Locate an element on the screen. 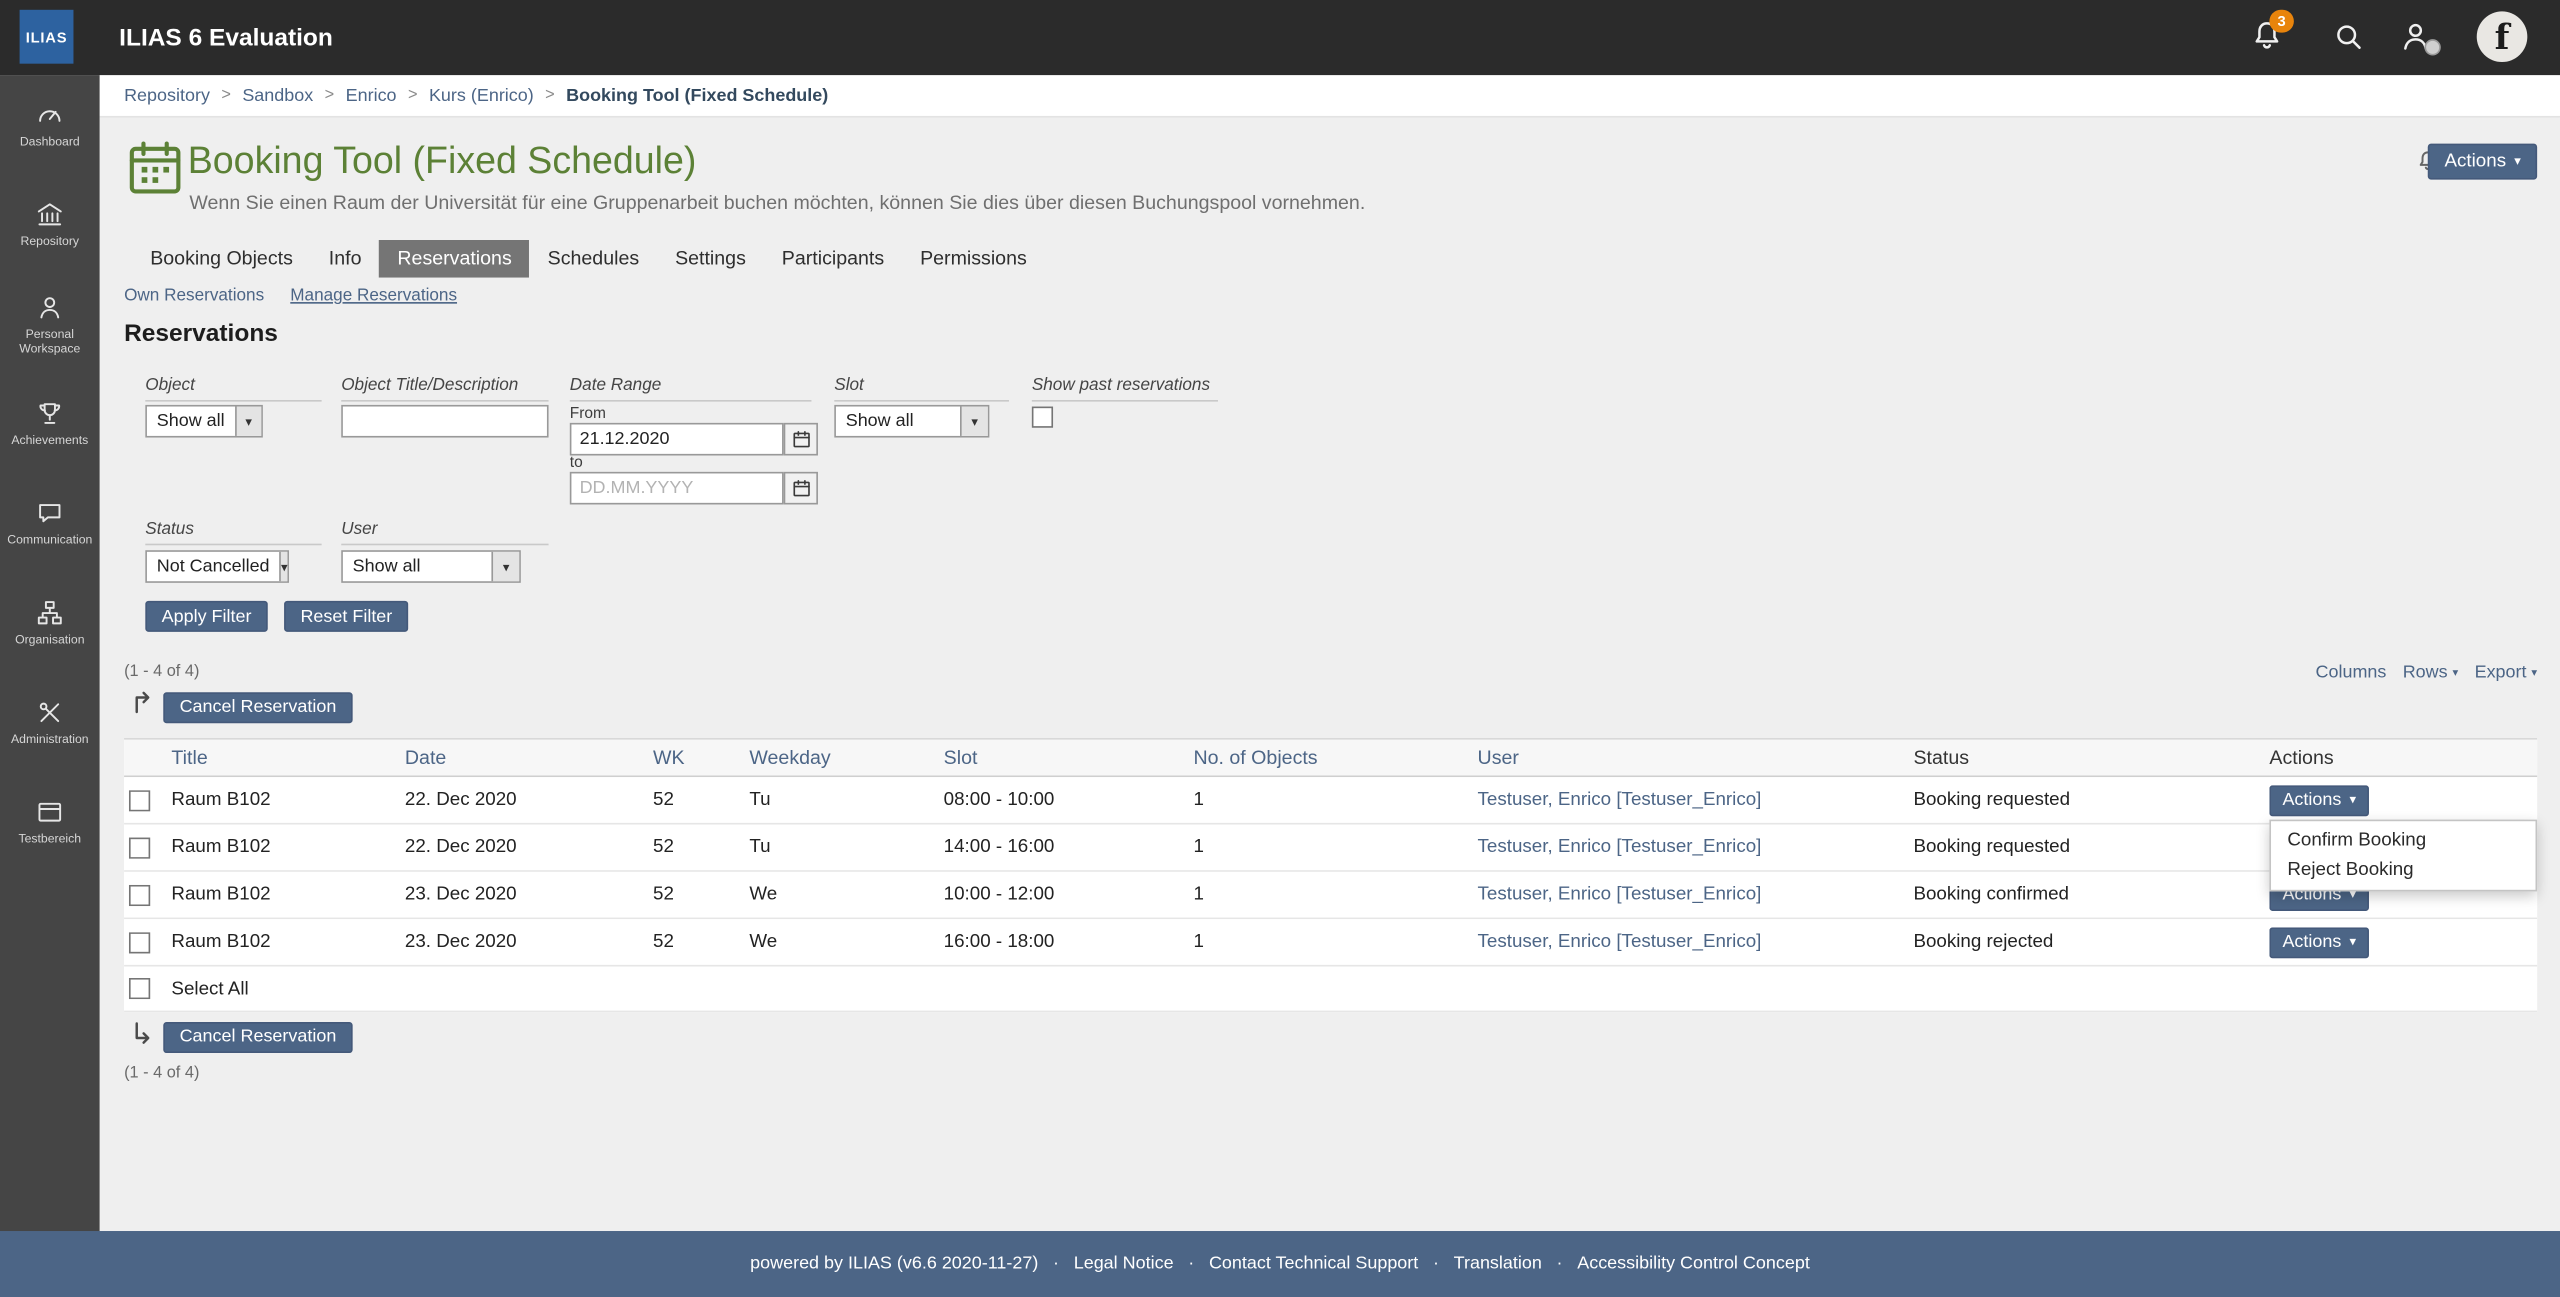 The height and width of the screenshot is (1297, 2560). bell-icon is located at coordinates (2267, 42).